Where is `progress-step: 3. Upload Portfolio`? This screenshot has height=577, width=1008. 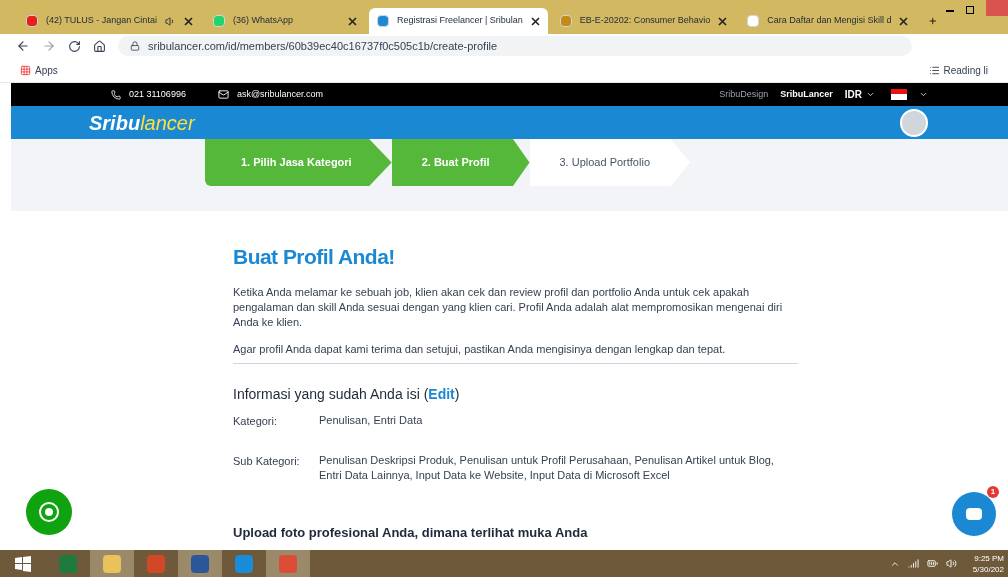
progress-step: 3. Upload Portfolio is located at coordinates (609, 162).